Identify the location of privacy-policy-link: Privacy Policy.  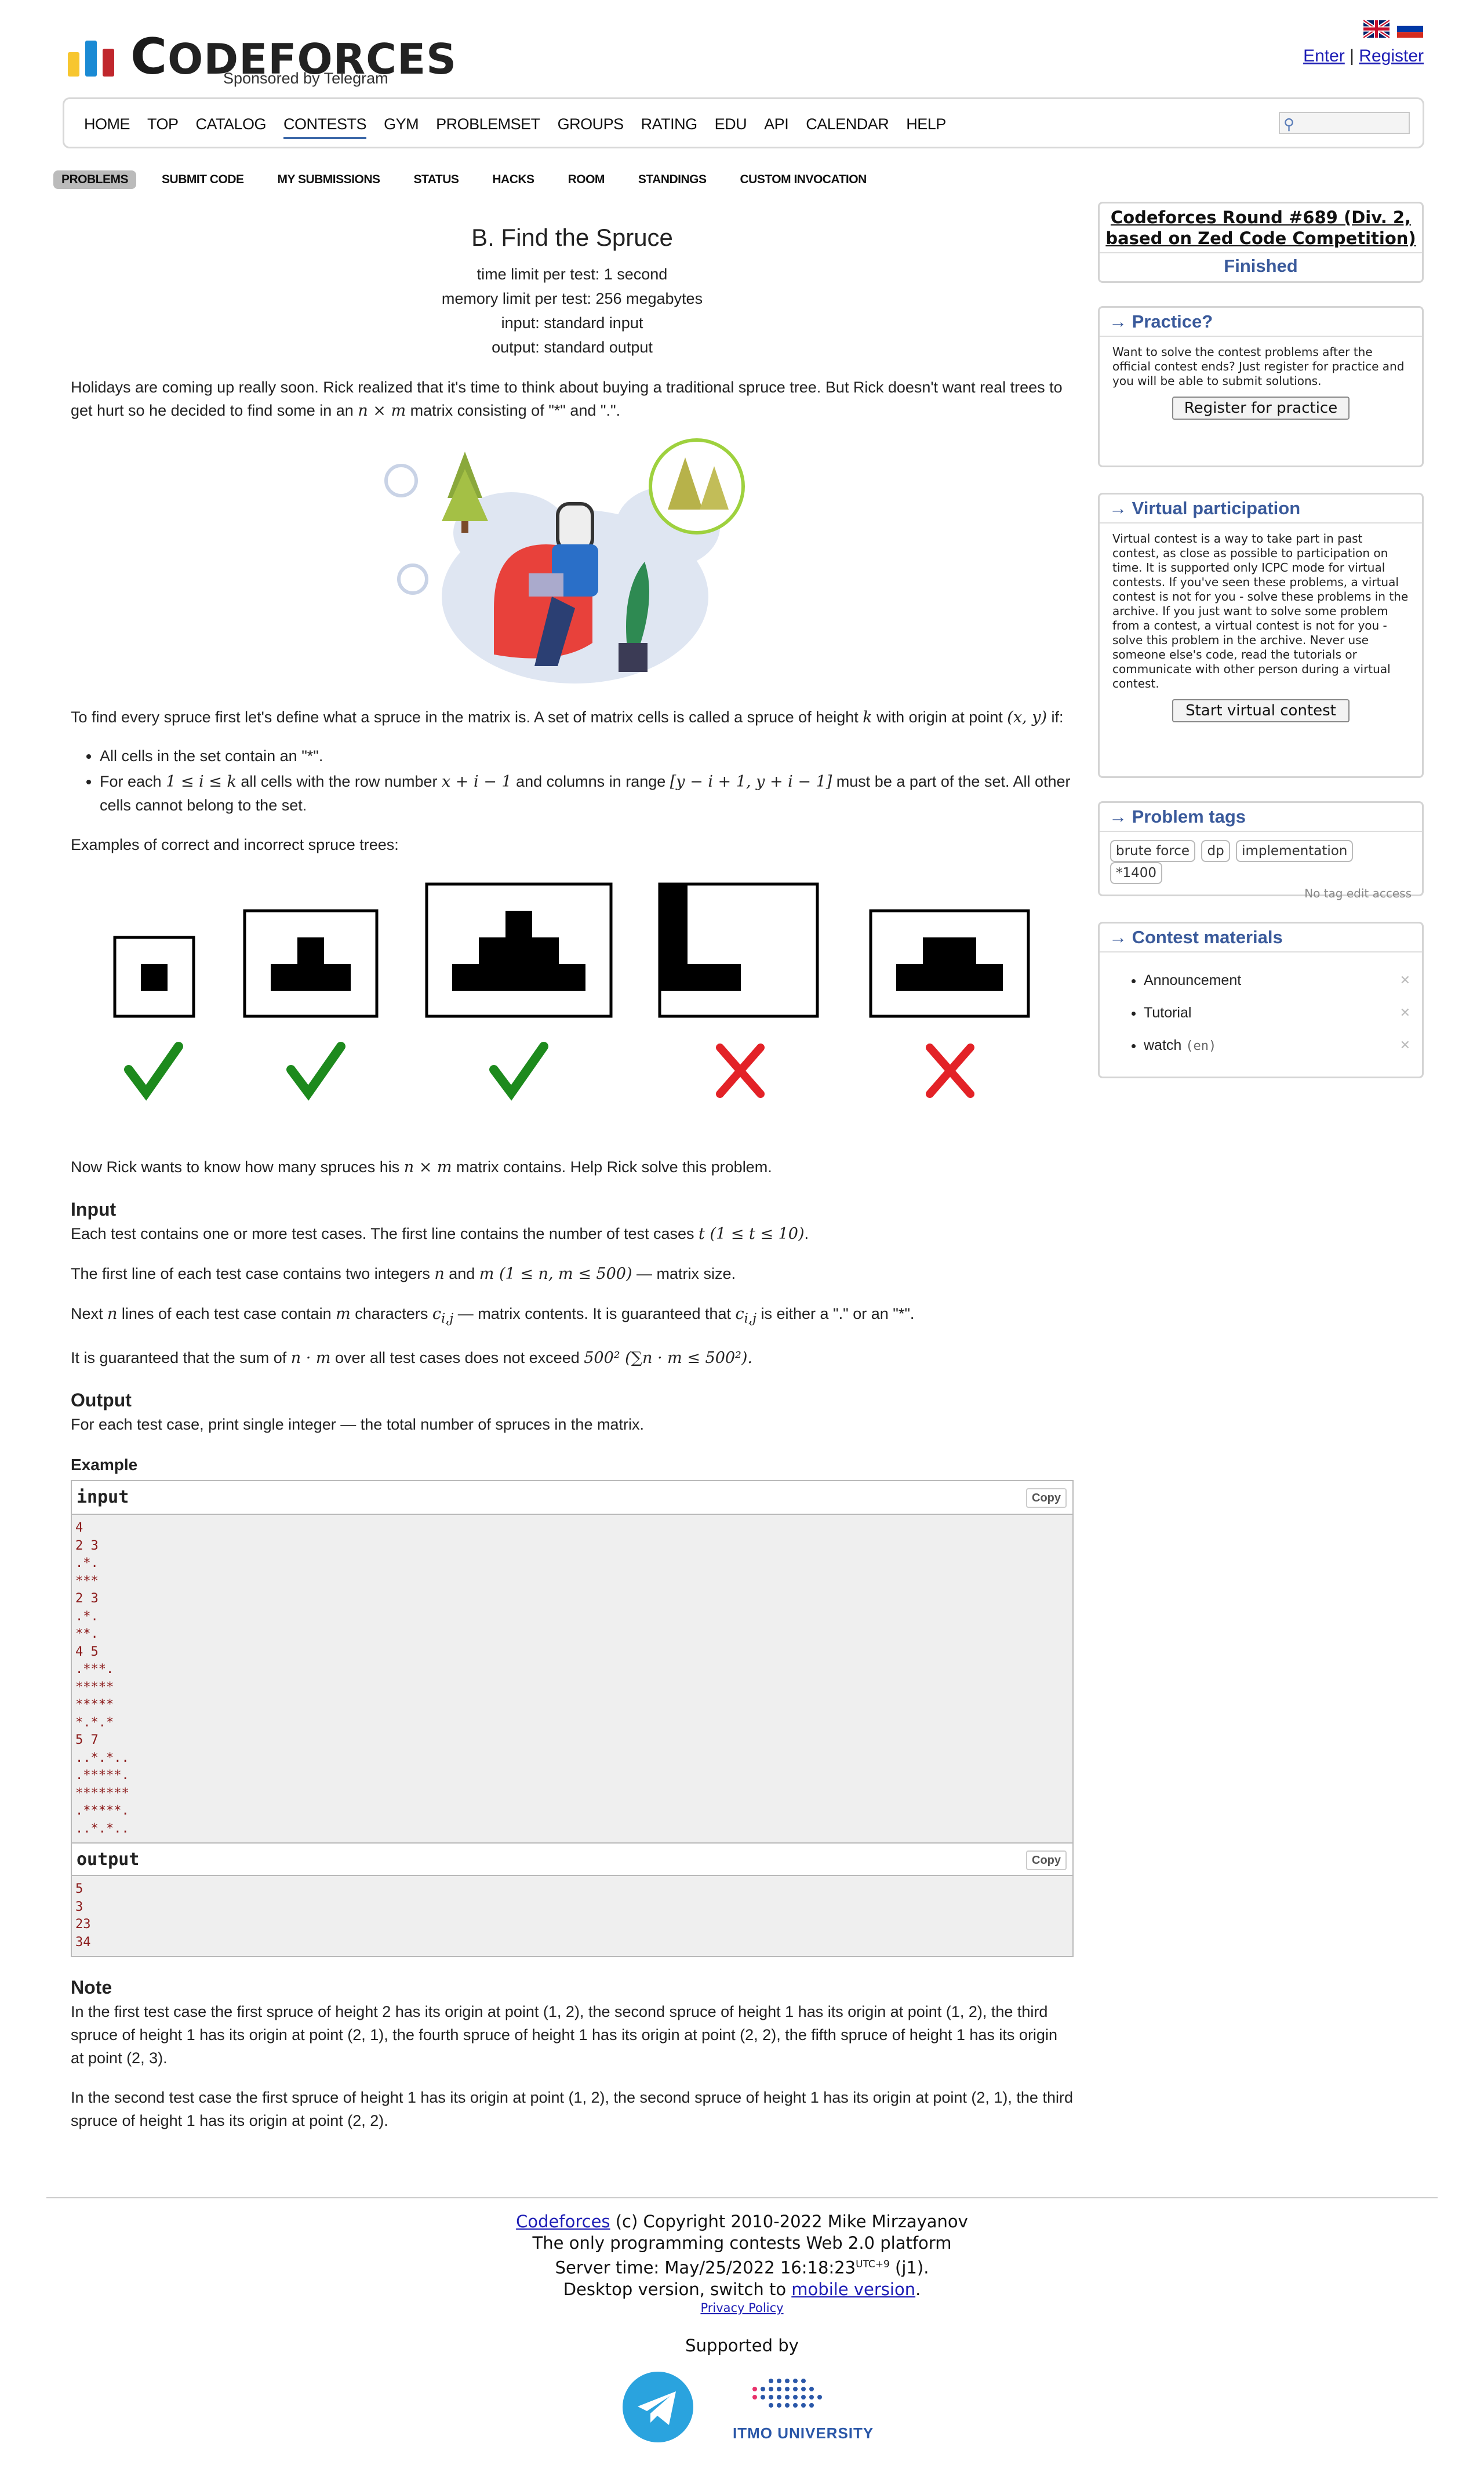
(742, 2308).